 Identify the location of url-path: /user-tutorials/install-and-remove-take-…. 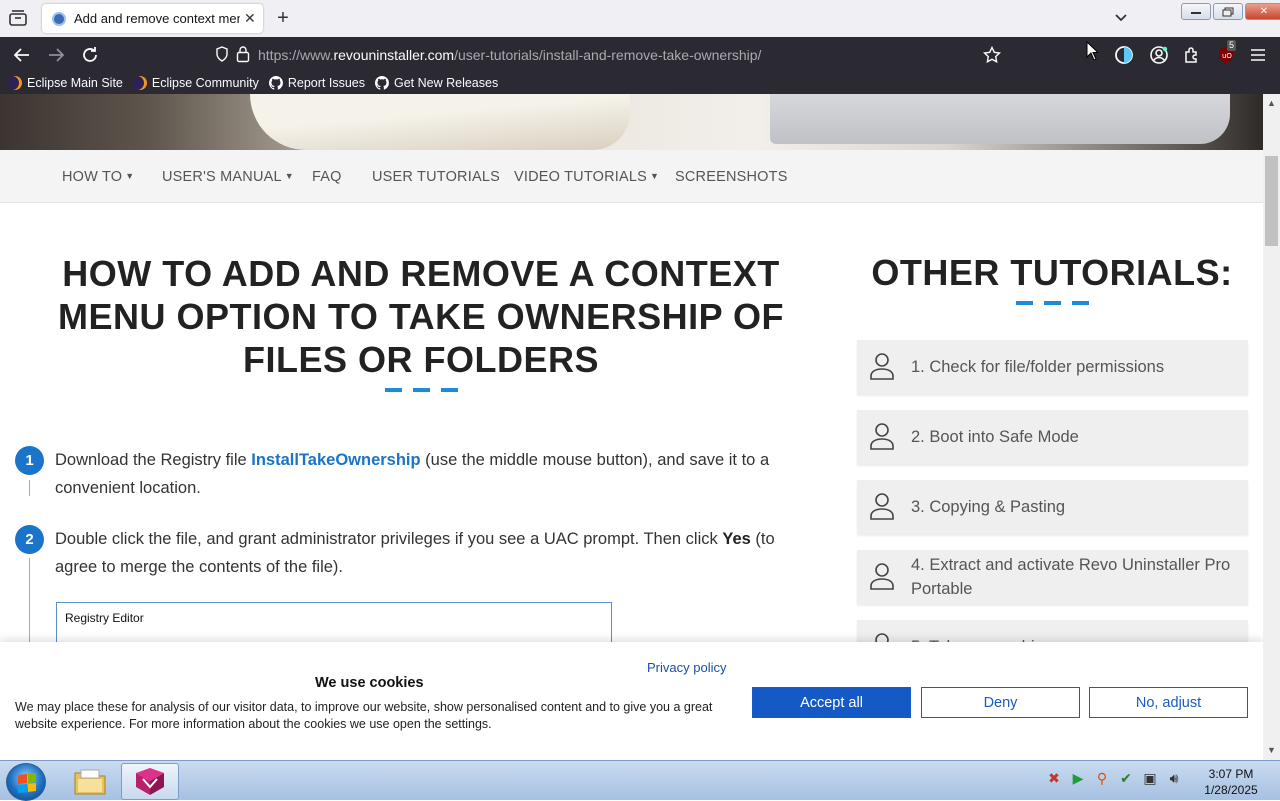
(608, 55).